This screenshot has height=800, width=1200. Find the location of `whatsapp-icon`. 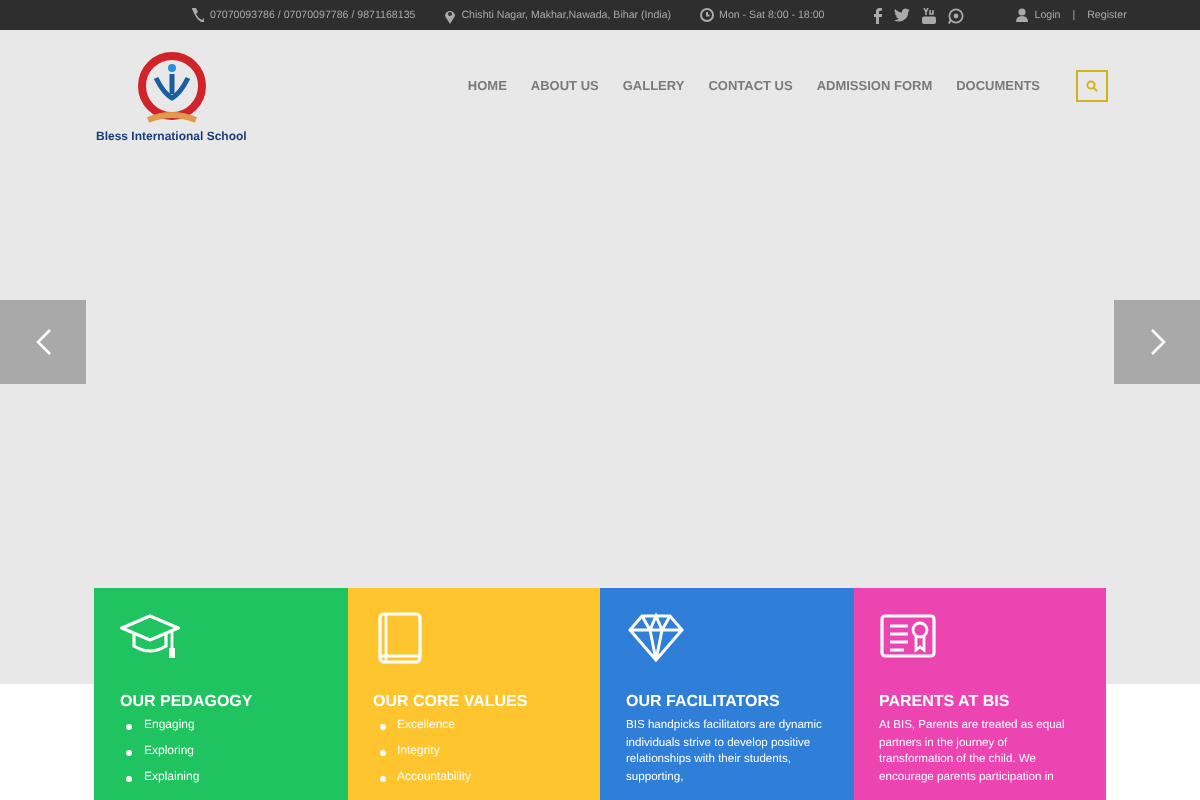

whatsapp-icon is located at coordinates (956, 15).